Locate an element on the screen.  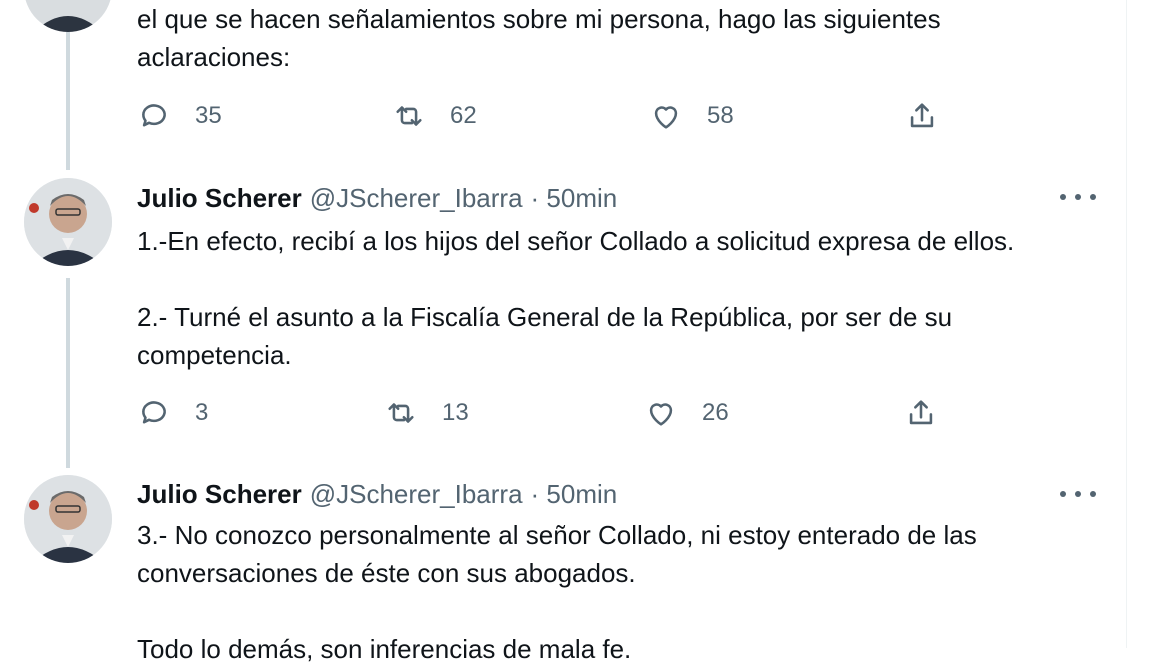
like-count: 58 is located at coordinates (720, 115).